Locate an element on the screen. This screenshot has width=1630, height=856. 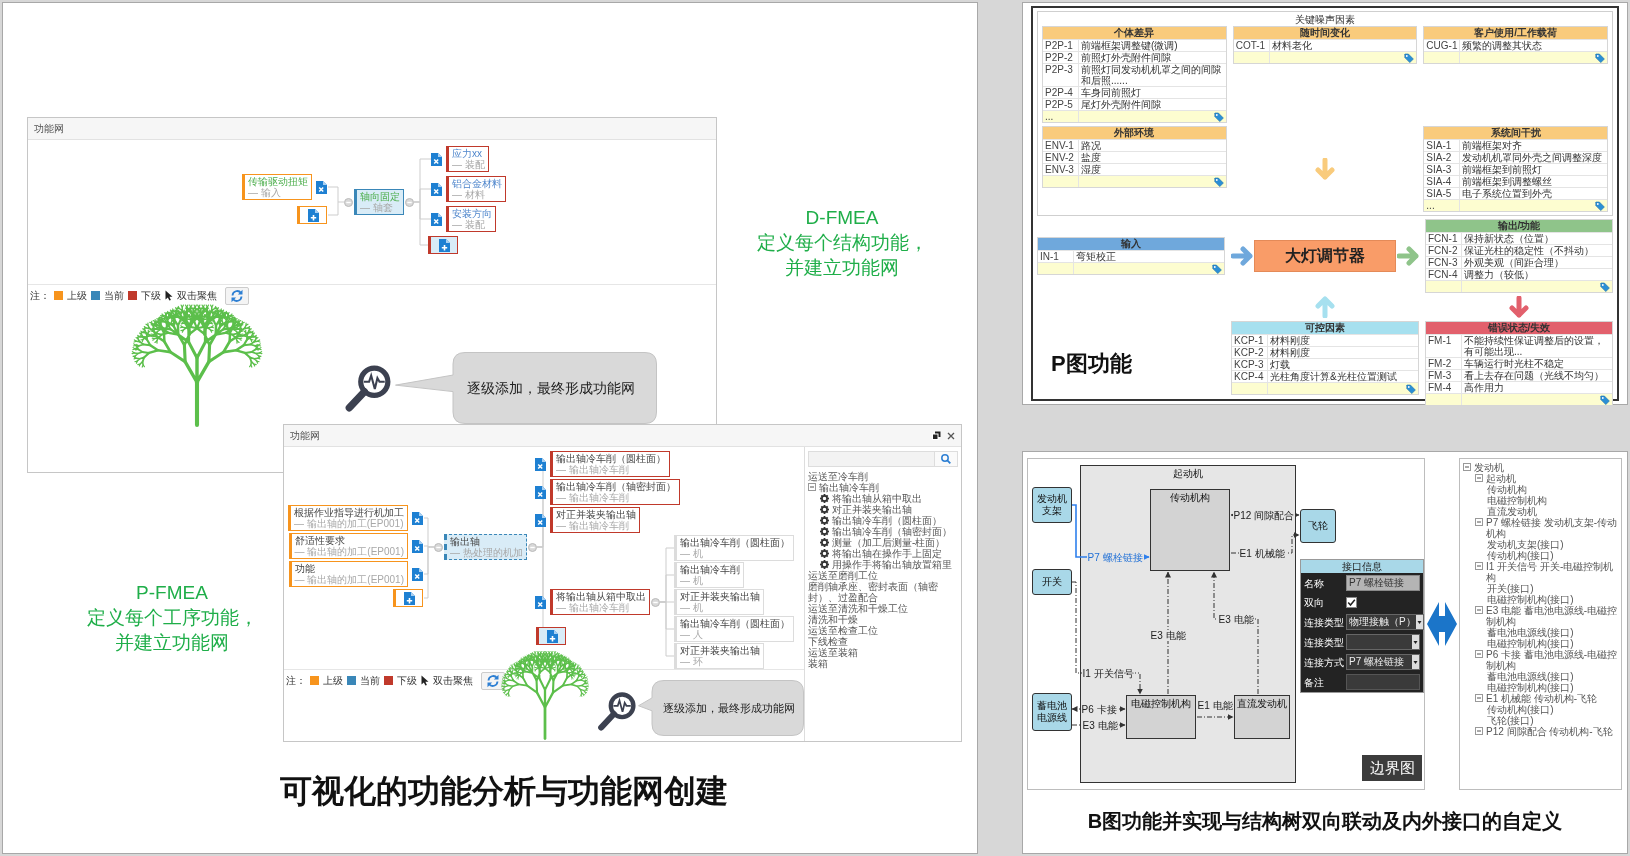
text-field: P7 螺栓链接 is located at coordinates (1383, 583).